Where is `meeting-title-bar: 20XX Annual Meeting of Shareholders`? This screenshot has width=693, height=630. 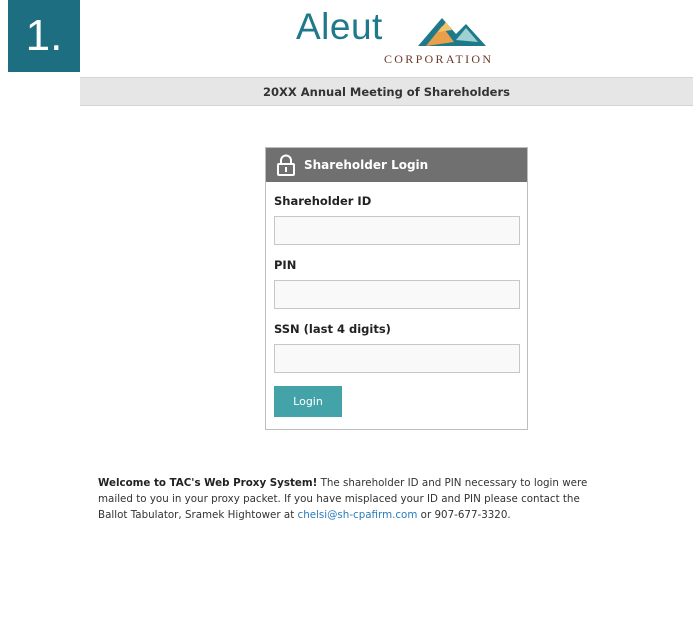
meeting-title-bar: 20XX Annual Meeting of Shareholders is located at coordinates (386, 91).